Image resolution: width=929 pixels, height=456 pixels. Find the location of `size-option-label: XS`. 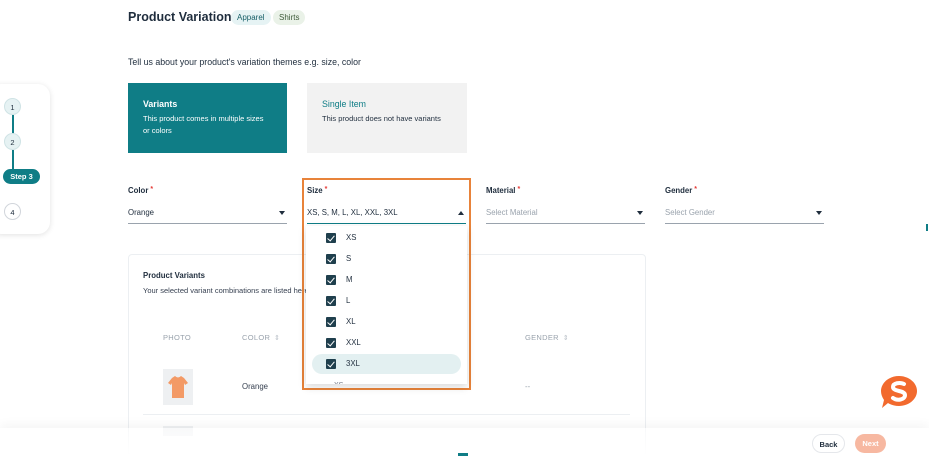

size-option-label: XS is located at coordinates (351, 237).